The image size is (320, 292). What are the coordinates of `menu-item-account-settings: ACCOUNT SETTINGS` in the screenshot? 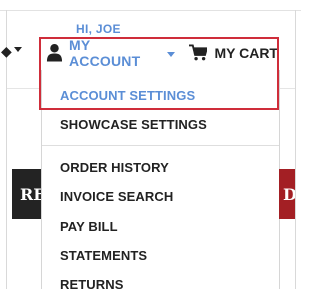 It's located at (127, 95).